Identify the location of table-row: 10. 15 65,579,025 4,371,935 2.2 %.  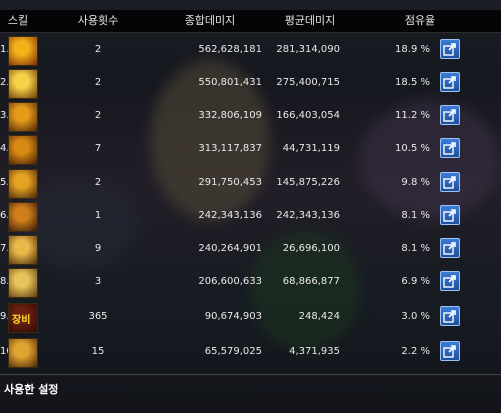
(250, 353).